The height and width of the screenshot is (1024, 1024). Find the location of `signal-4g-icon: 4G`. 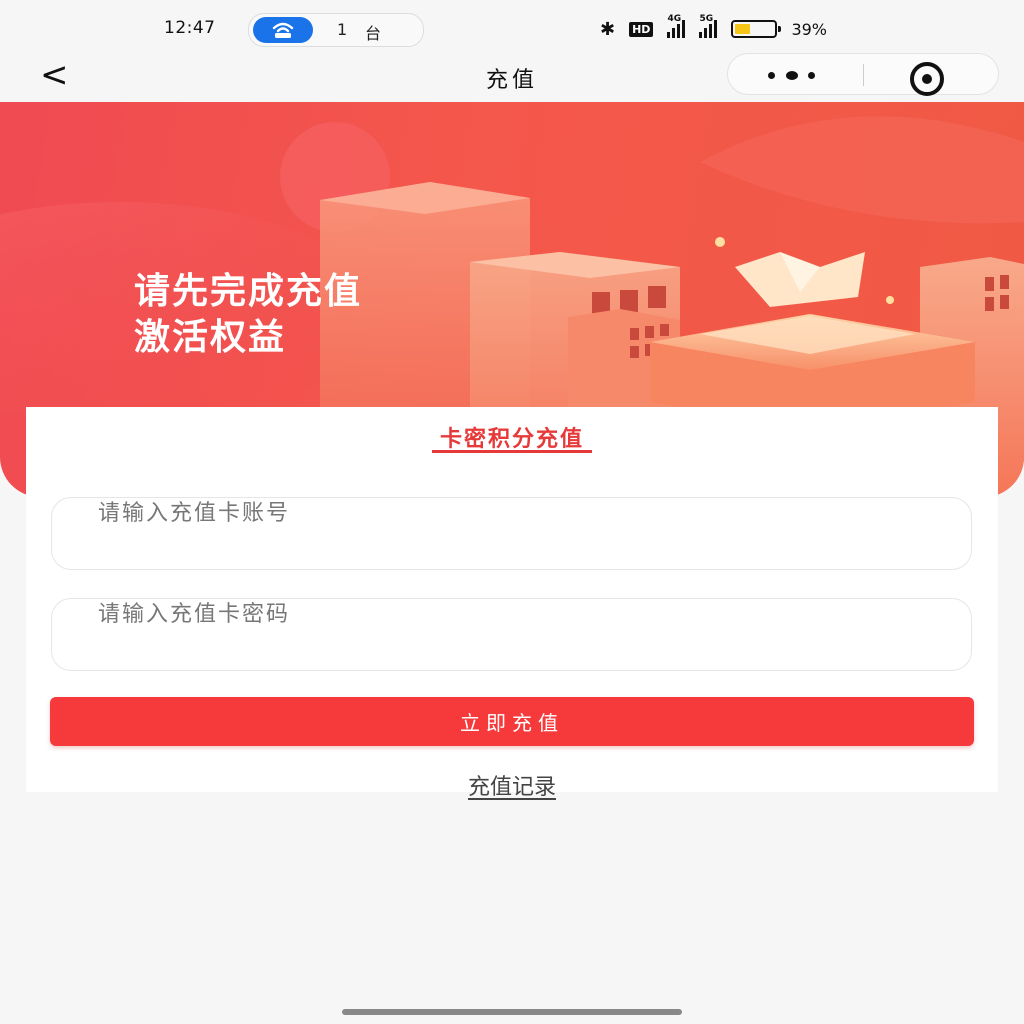

signal-4g-icon: 4G is located at coordinates (676, 26).